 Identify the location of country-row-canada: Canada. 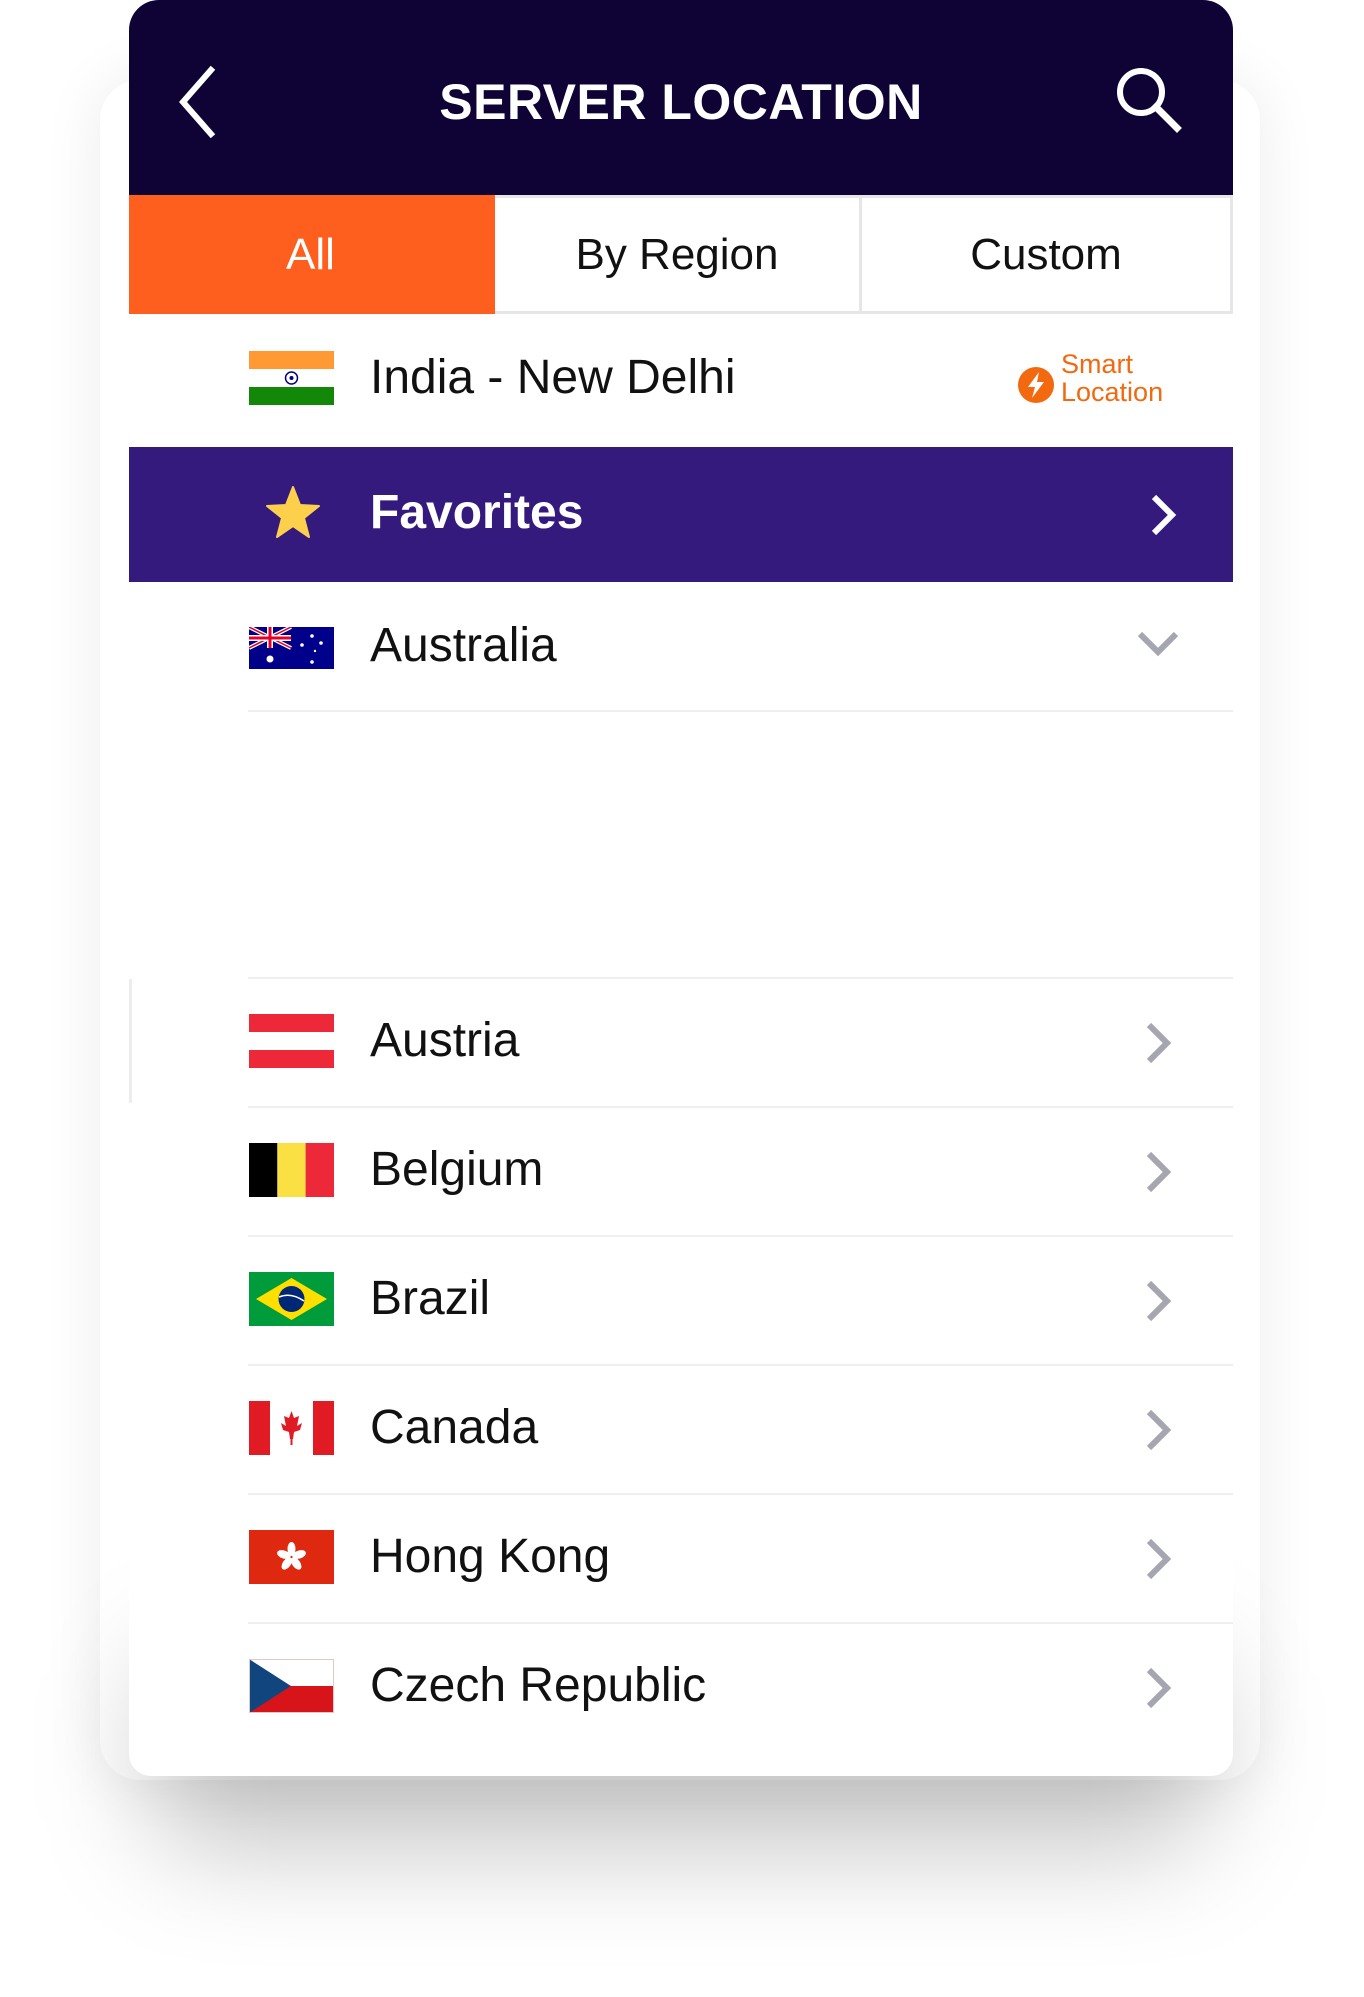
(681, 1430).